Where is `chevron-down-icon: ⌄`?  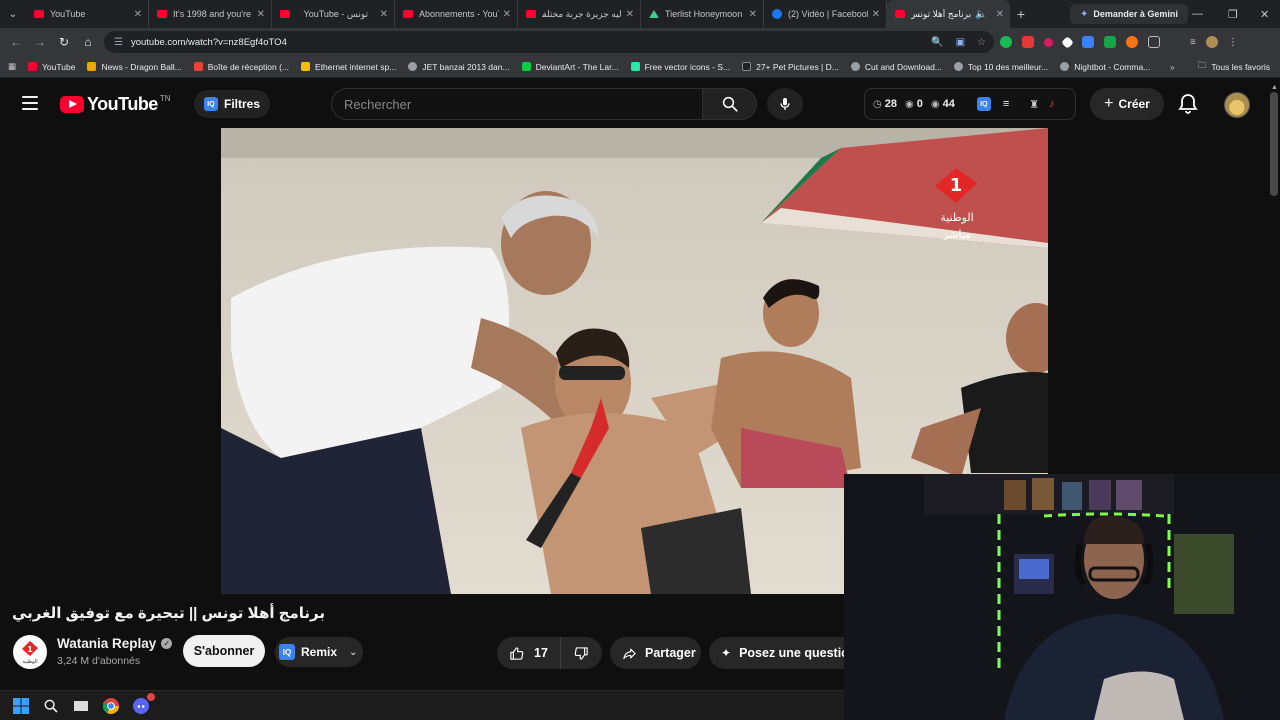 chevron-down-icon: ⌄ is located at coordinates (353, 652).